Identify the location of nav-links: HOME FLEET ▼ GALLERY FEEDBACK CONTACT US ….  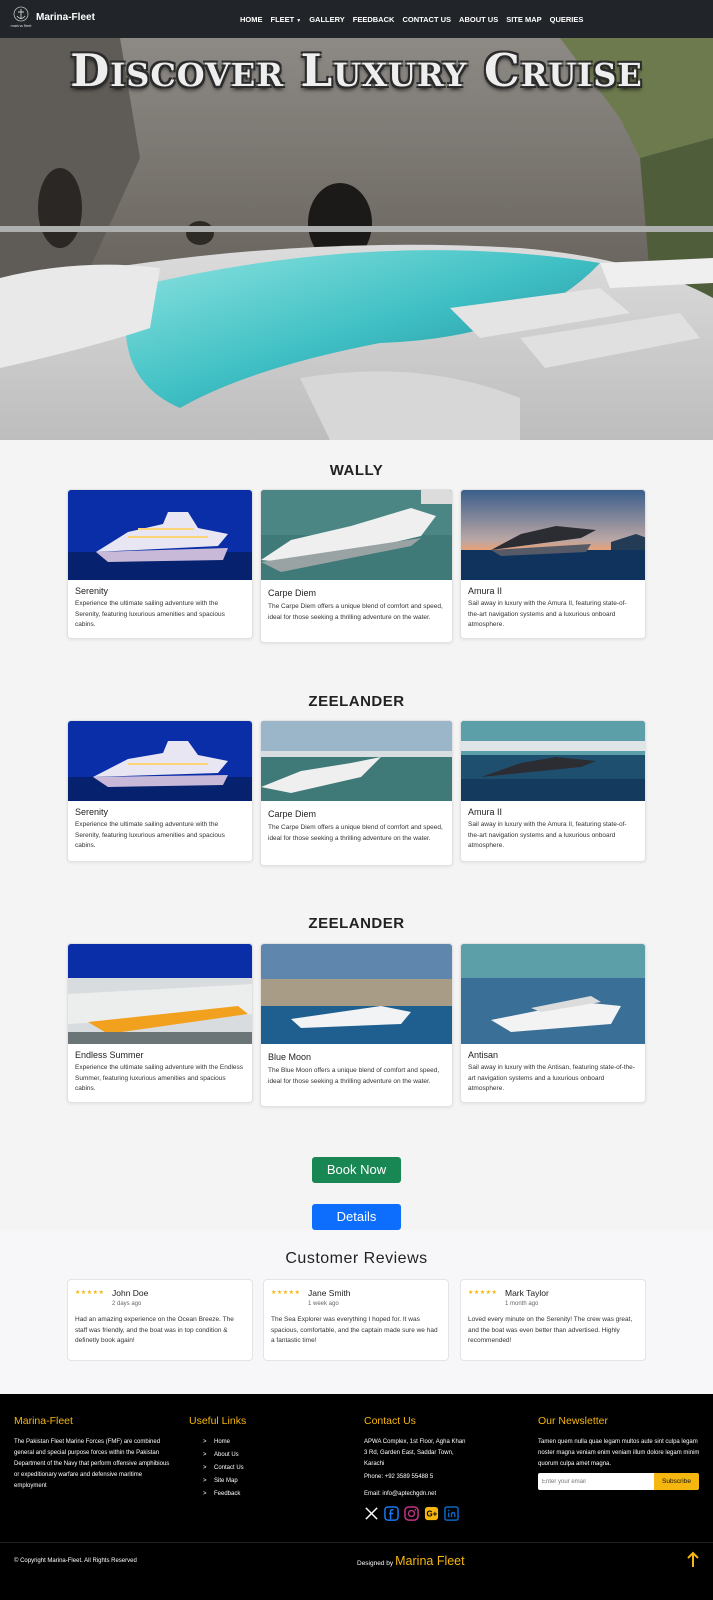
(411, 19).